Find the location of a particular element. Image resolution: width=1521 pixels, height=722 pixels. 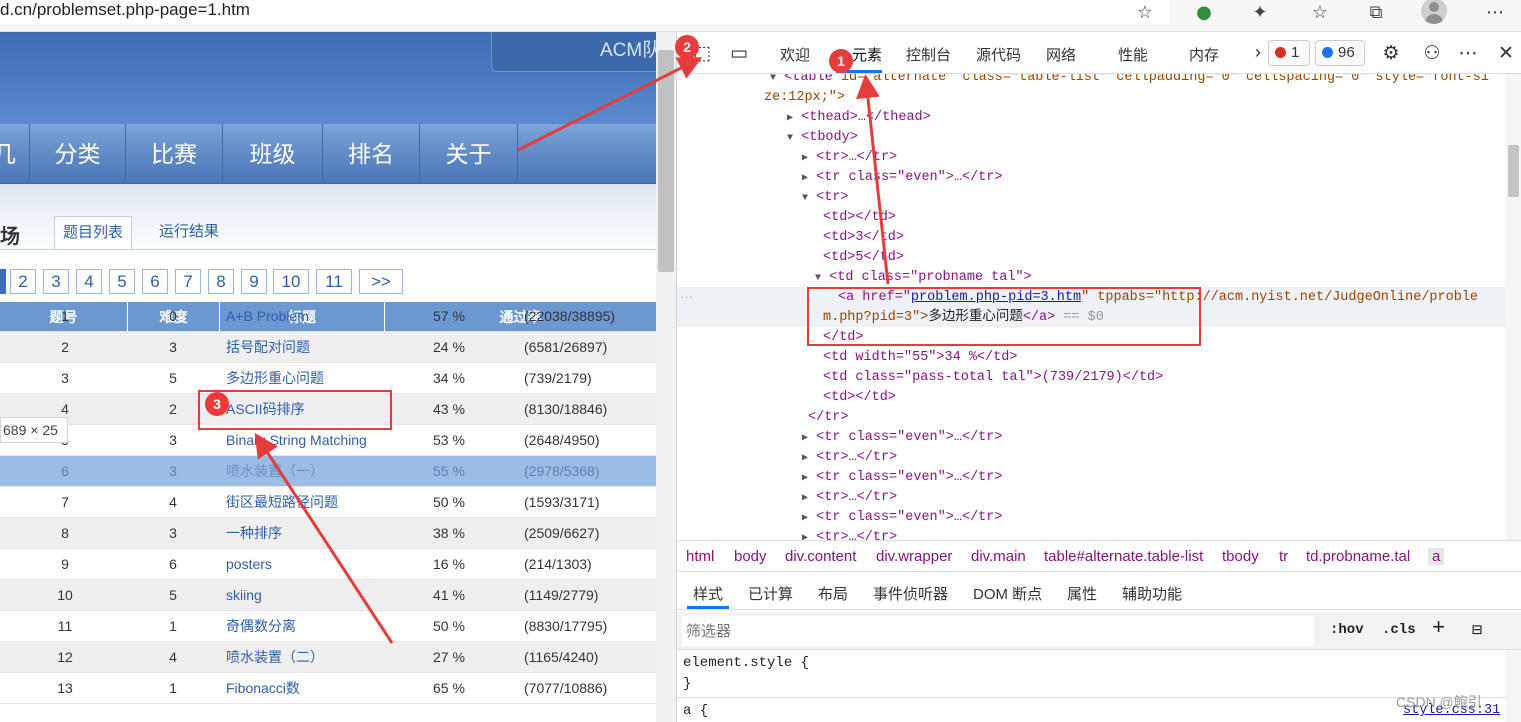

page-4: 4 is located at coordinates (89, 281).